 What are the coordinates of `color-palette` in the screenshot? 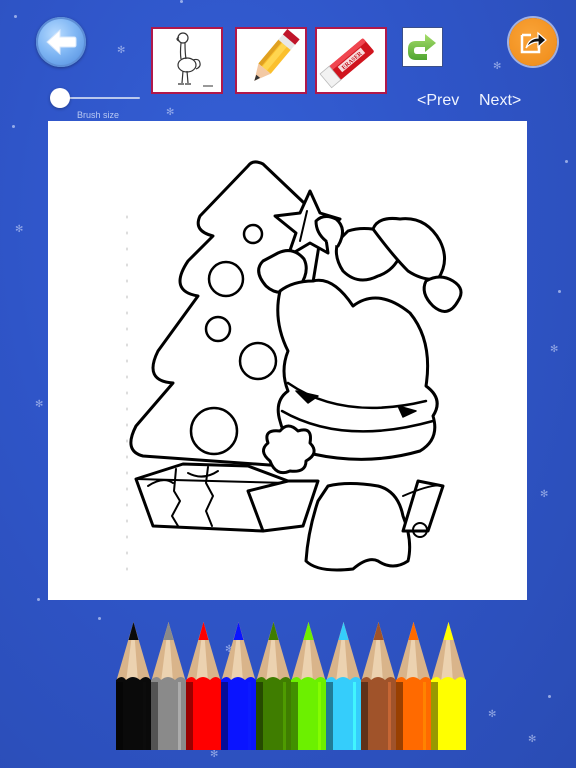 It's located at (291, 685).